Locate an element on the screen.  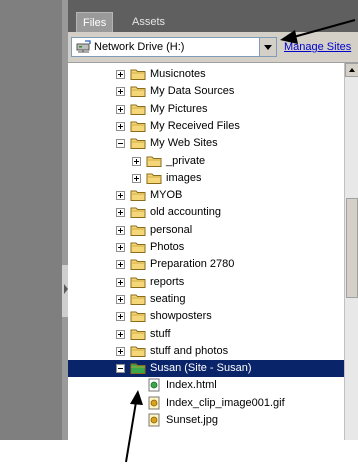
tree-row: personal is located at coordinates (206, 230).